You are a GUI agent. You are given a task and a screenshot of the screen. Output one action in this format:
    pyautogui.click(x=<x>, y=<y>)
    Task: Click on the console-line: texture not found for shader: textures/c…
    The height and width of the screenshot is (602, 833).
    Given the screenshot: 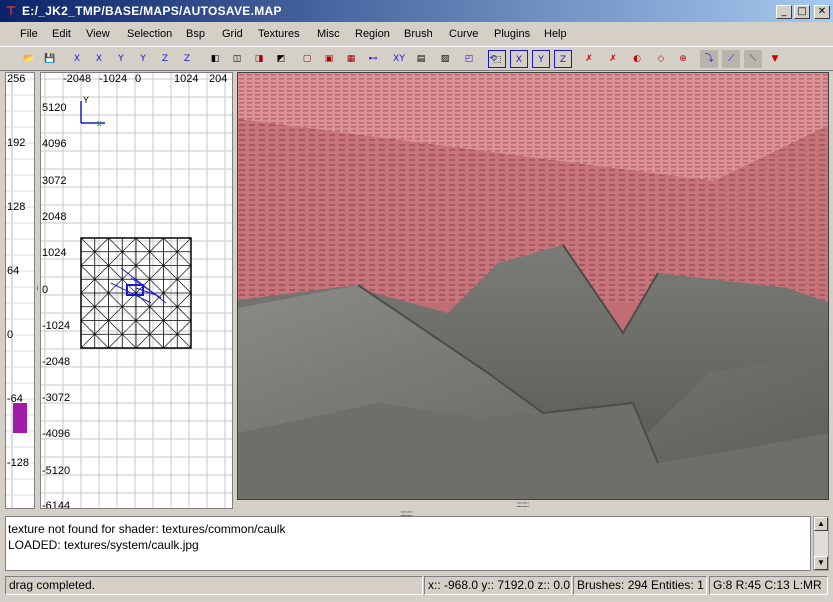 What is the action you would take?
    pyautogui.click(x=147, y=529)
    